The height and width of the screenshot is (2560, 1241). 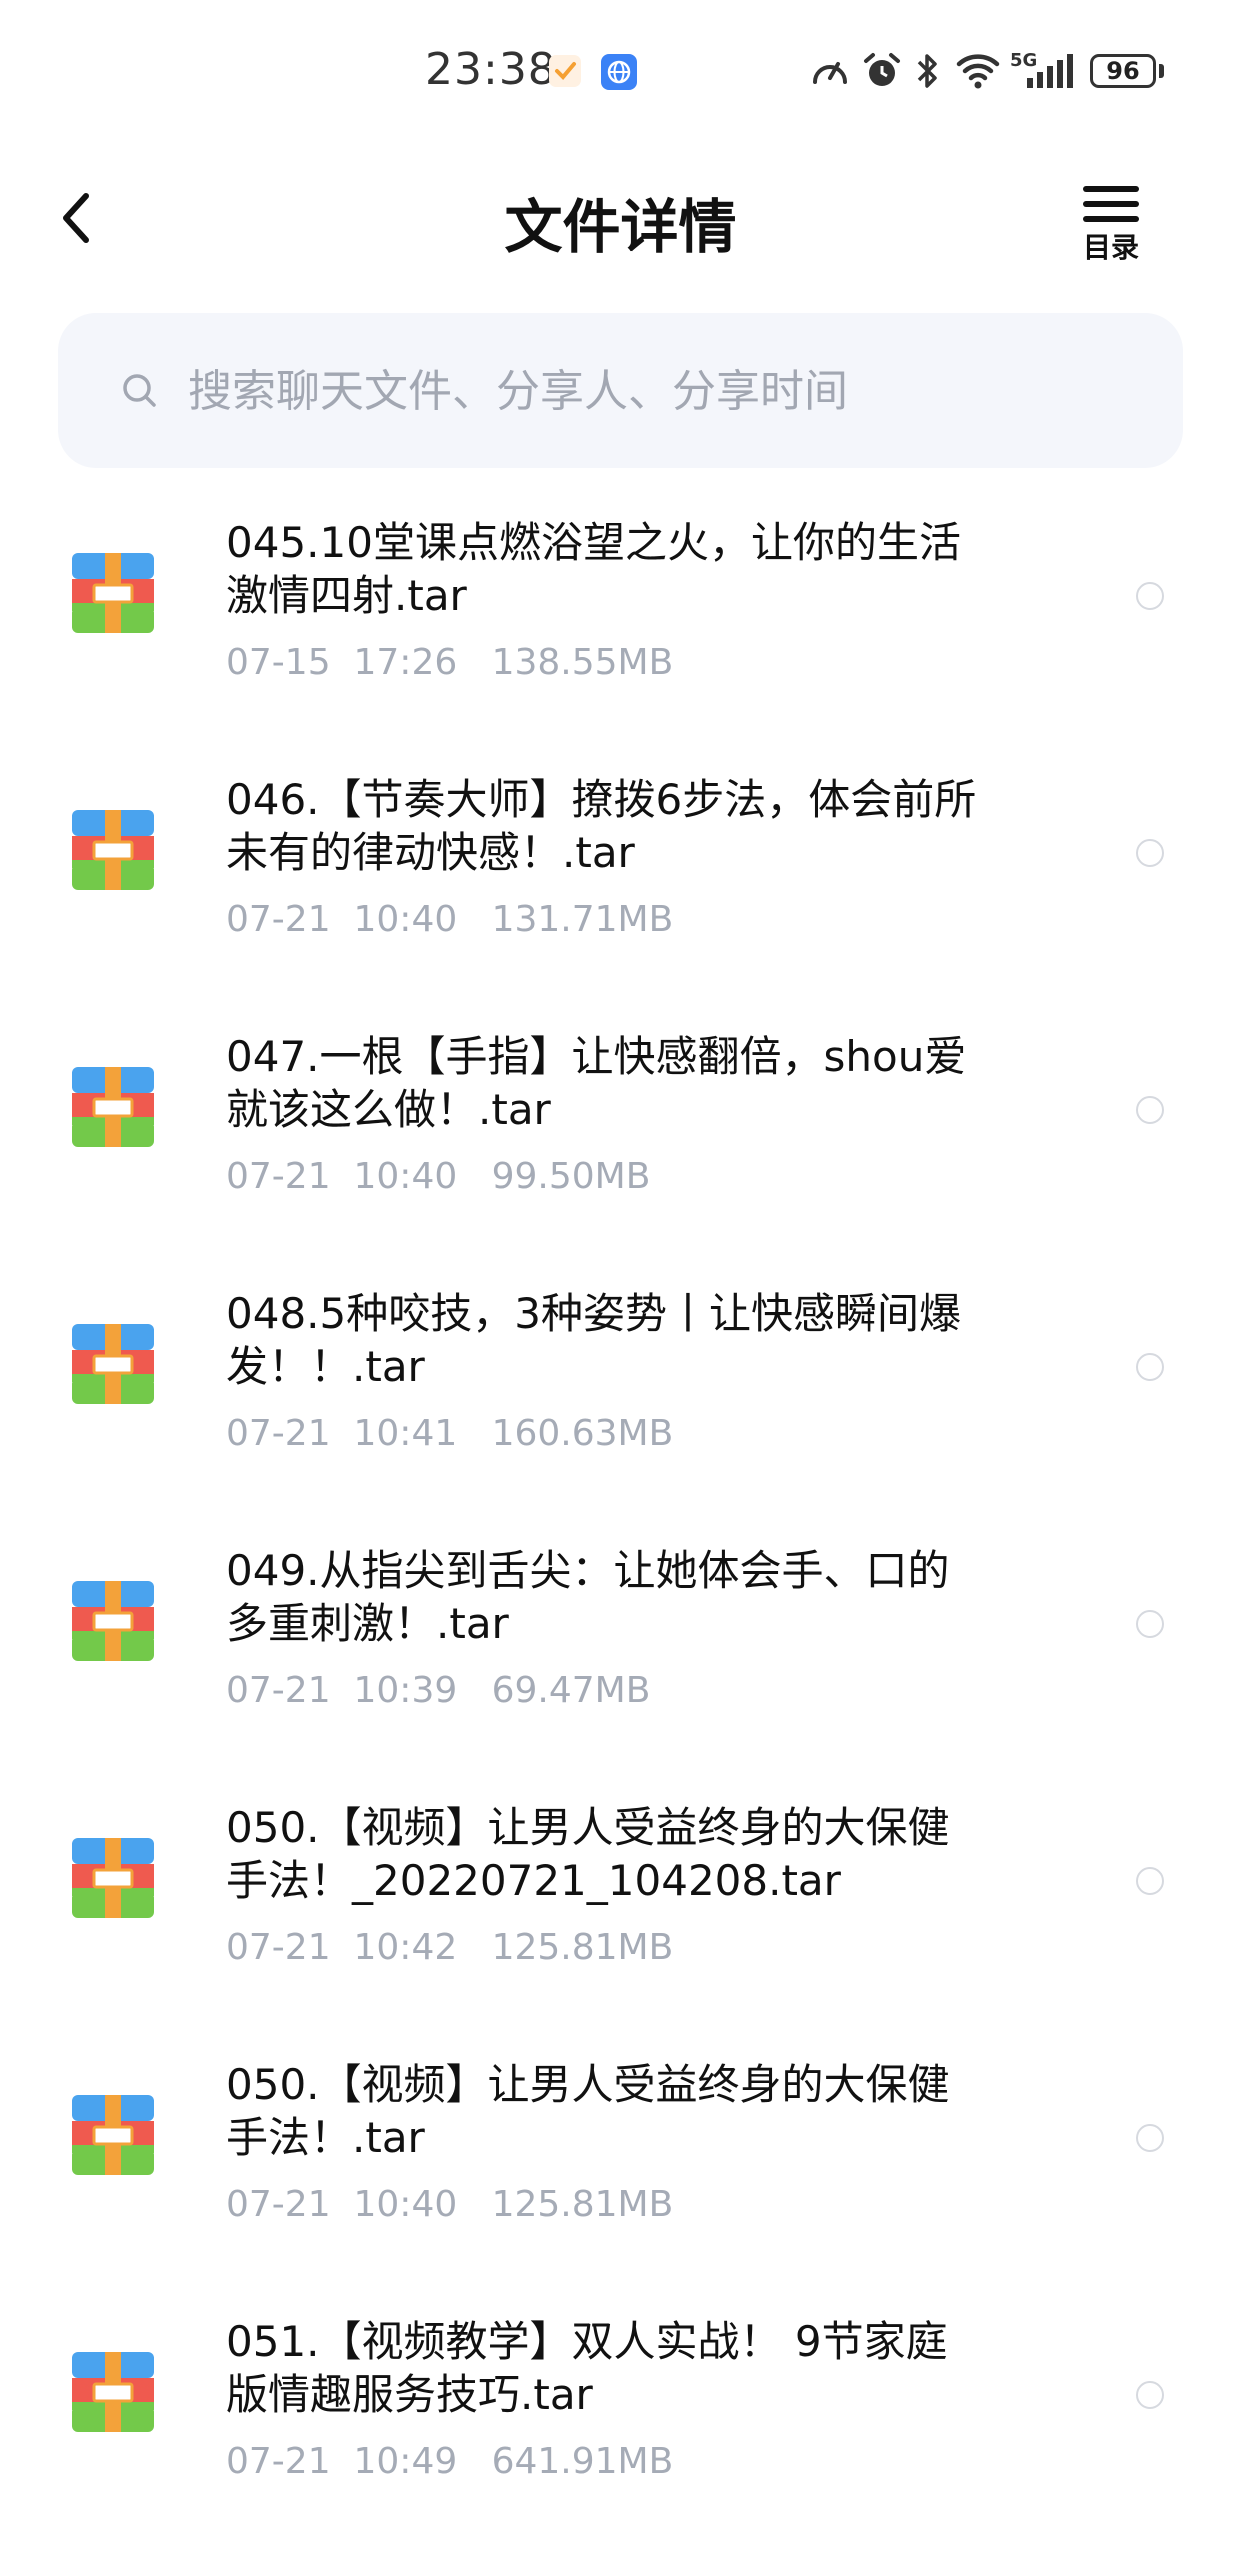 What do you see at coordinates (641, 2368) in the screenshot?
I see `file-name: 051.【视频教学】双人实战！ 9节家庭 版情趣服务技巧.tar` at bounding box center [641, 2368].